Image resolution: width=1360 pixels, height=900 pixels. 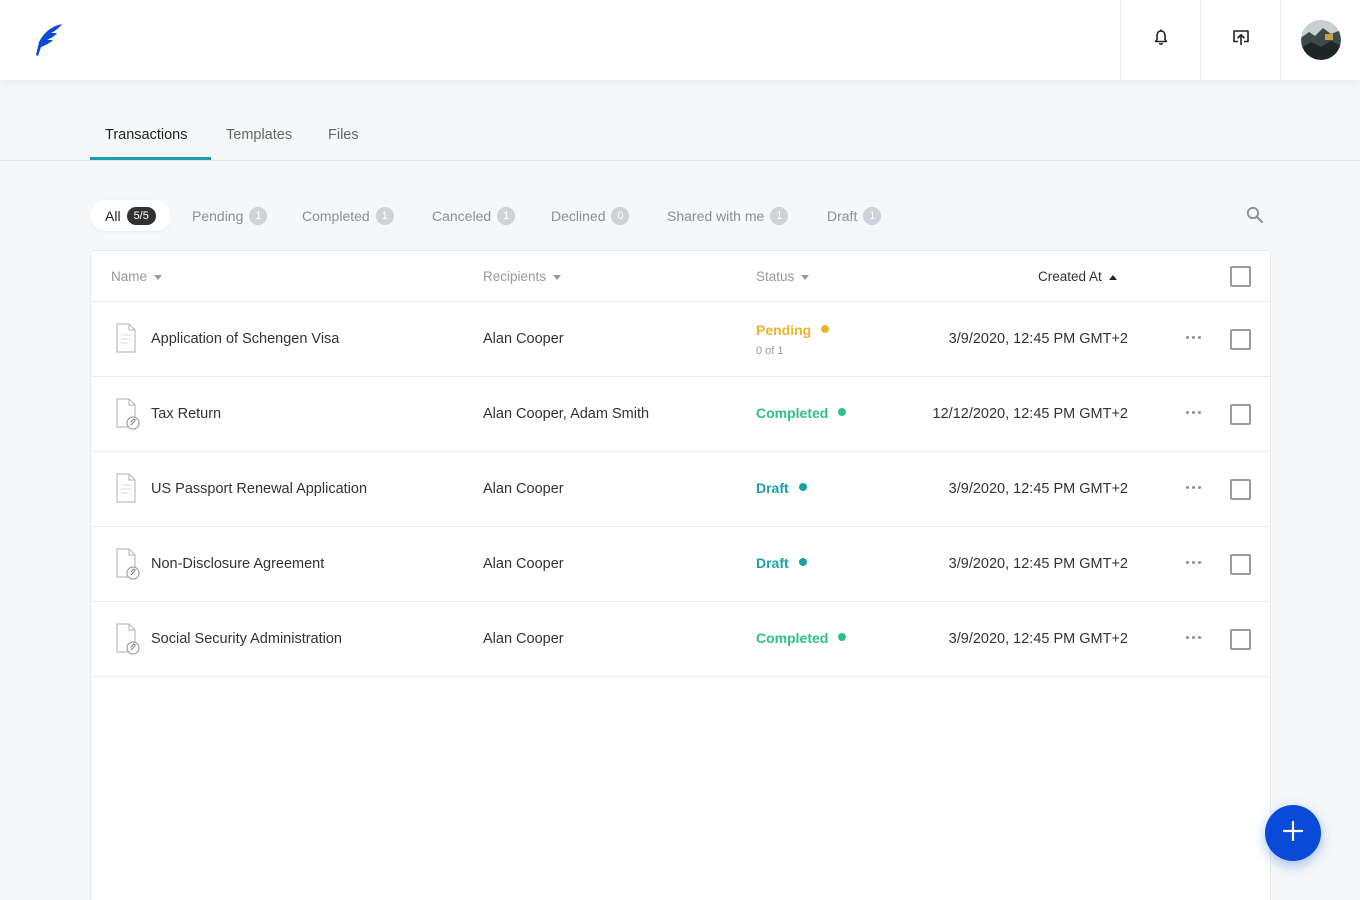 What do you see at coordinates (141, 215) in the screenshot?
I see `filter-count: 5/5` at bounding box center [141, 215].